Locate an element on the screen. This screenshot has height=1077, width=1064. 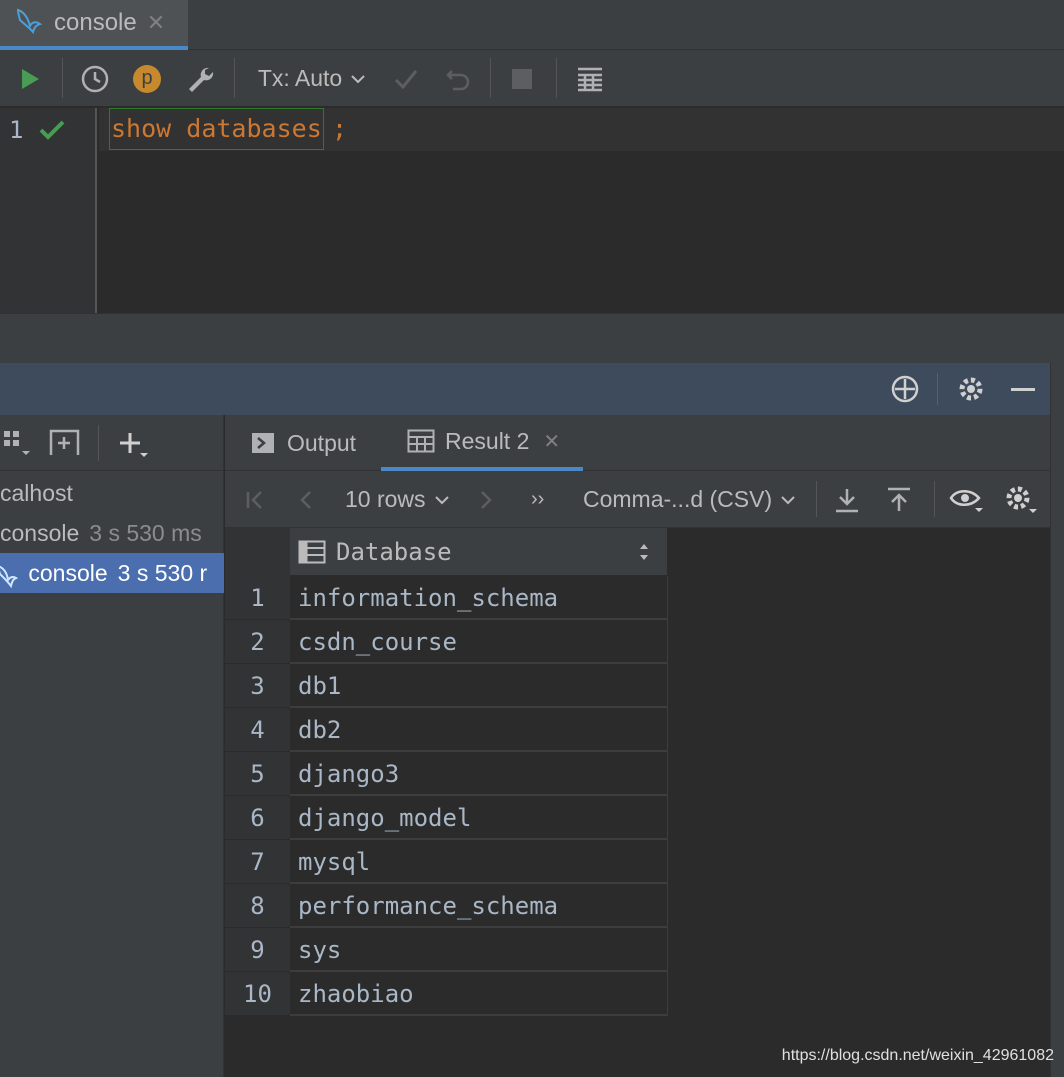
row-number: 5 is located at coordinates (257, 774).